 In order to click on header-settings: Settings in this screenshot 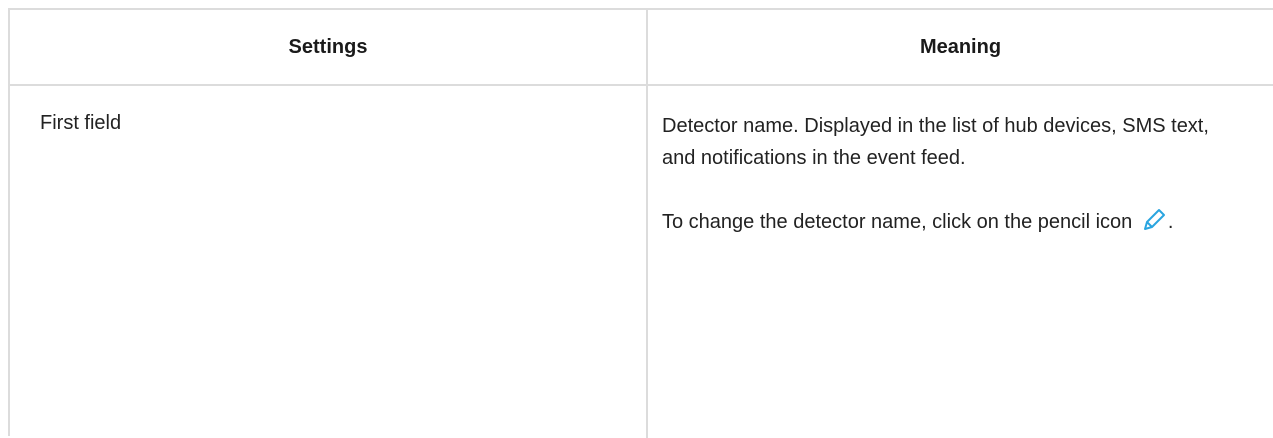, I will do `click(329, 47)`.